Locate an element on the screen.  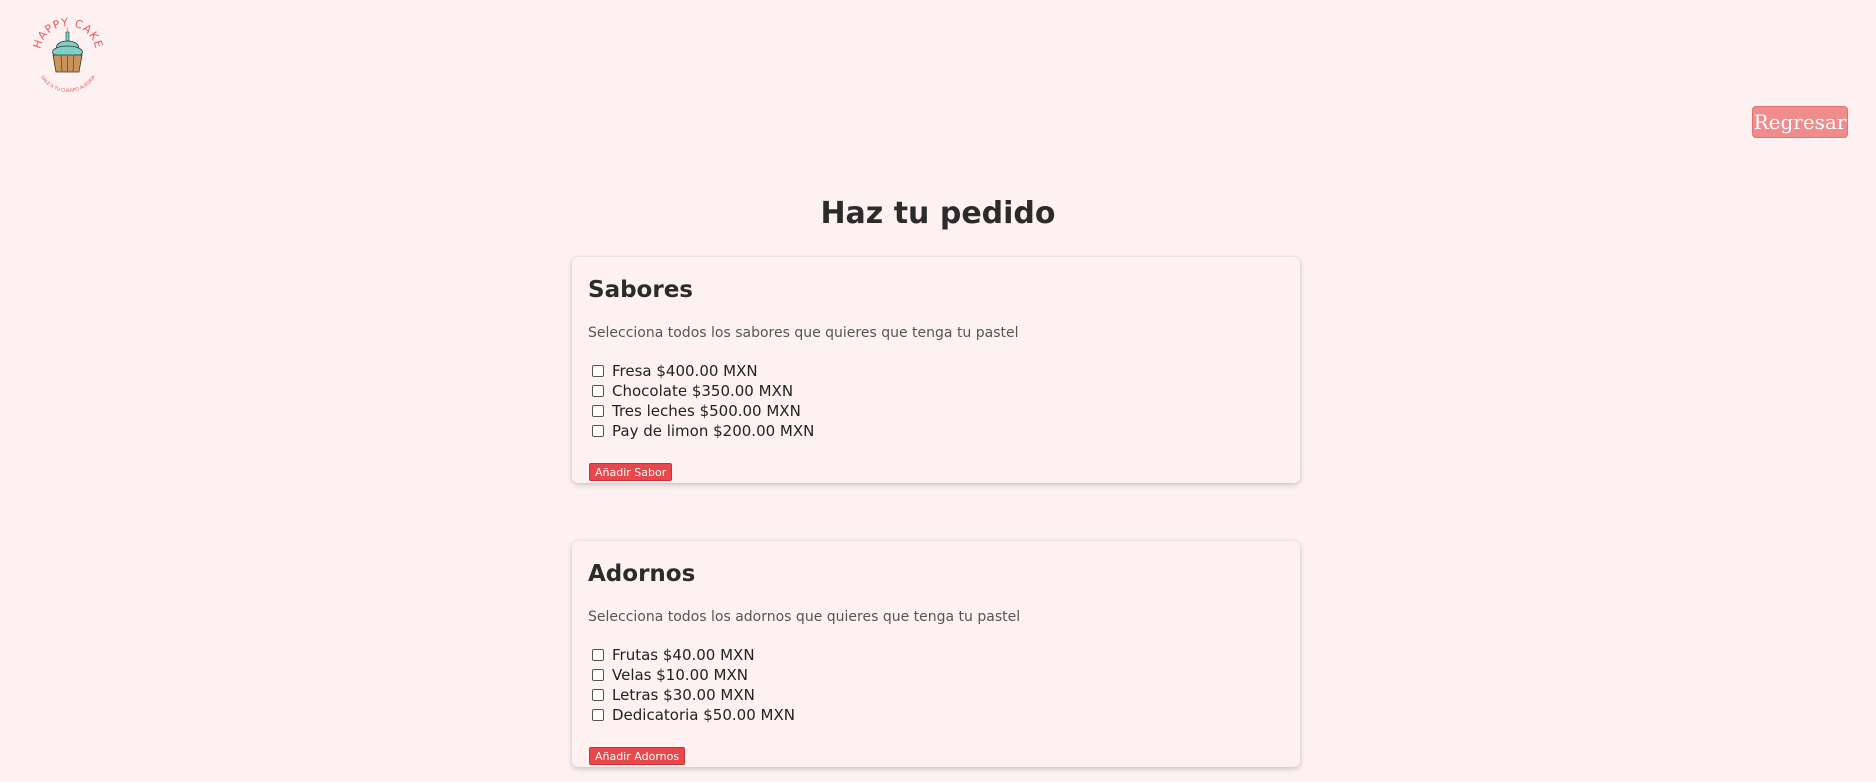
sabor-option-fresa: Fresa $400.00 MXN is located at coordinates (703, 371).